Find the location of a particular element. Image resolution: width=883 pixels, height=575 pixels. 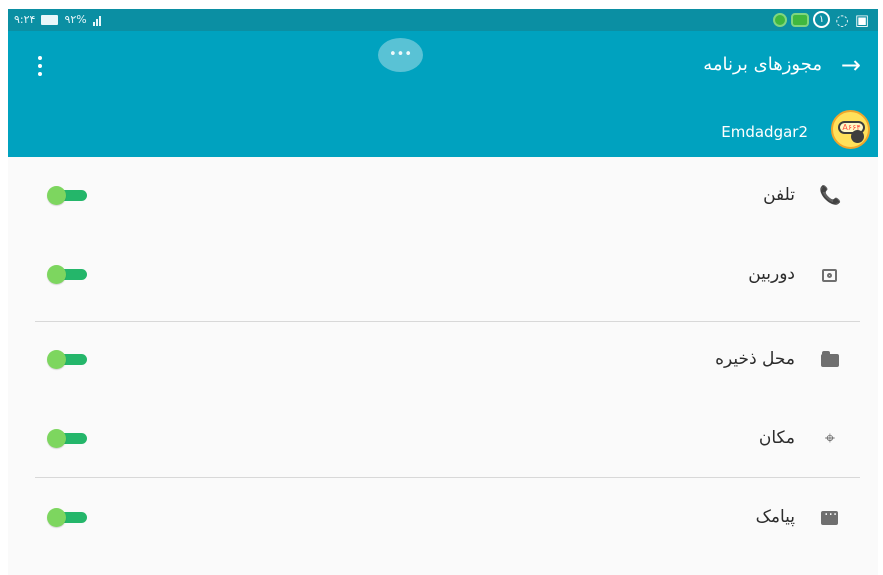

back-arrow-icon: → is located at coordinates (851, 65).